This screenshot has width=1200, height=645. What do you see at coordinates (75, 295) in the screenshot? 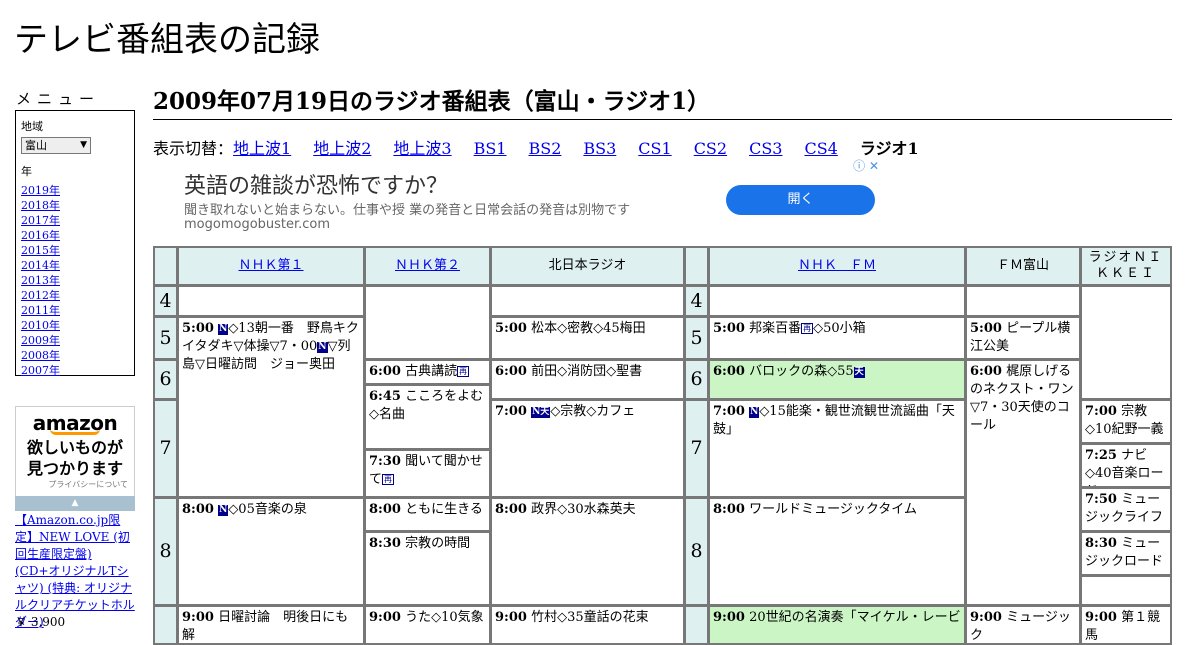
I see `year-link: 2012年` at bounding box center [75, 295].